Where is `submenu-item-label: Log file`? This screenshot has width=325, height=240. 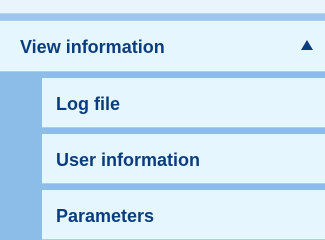
submenu-item-label: Log file is located at coordinates (88, 104).